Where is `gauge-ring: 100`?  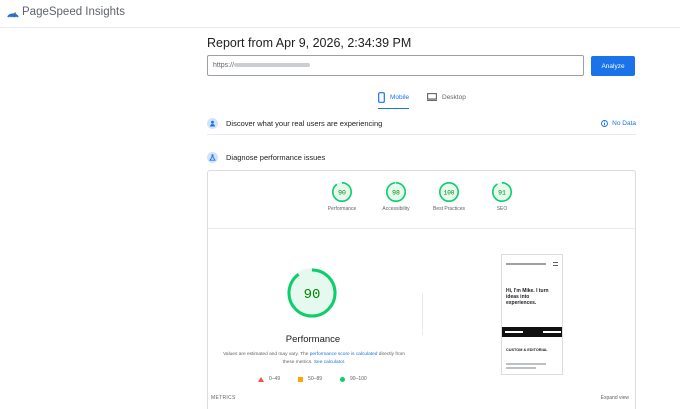 gauge-ring: 100 is located at coordinates (449, 192).